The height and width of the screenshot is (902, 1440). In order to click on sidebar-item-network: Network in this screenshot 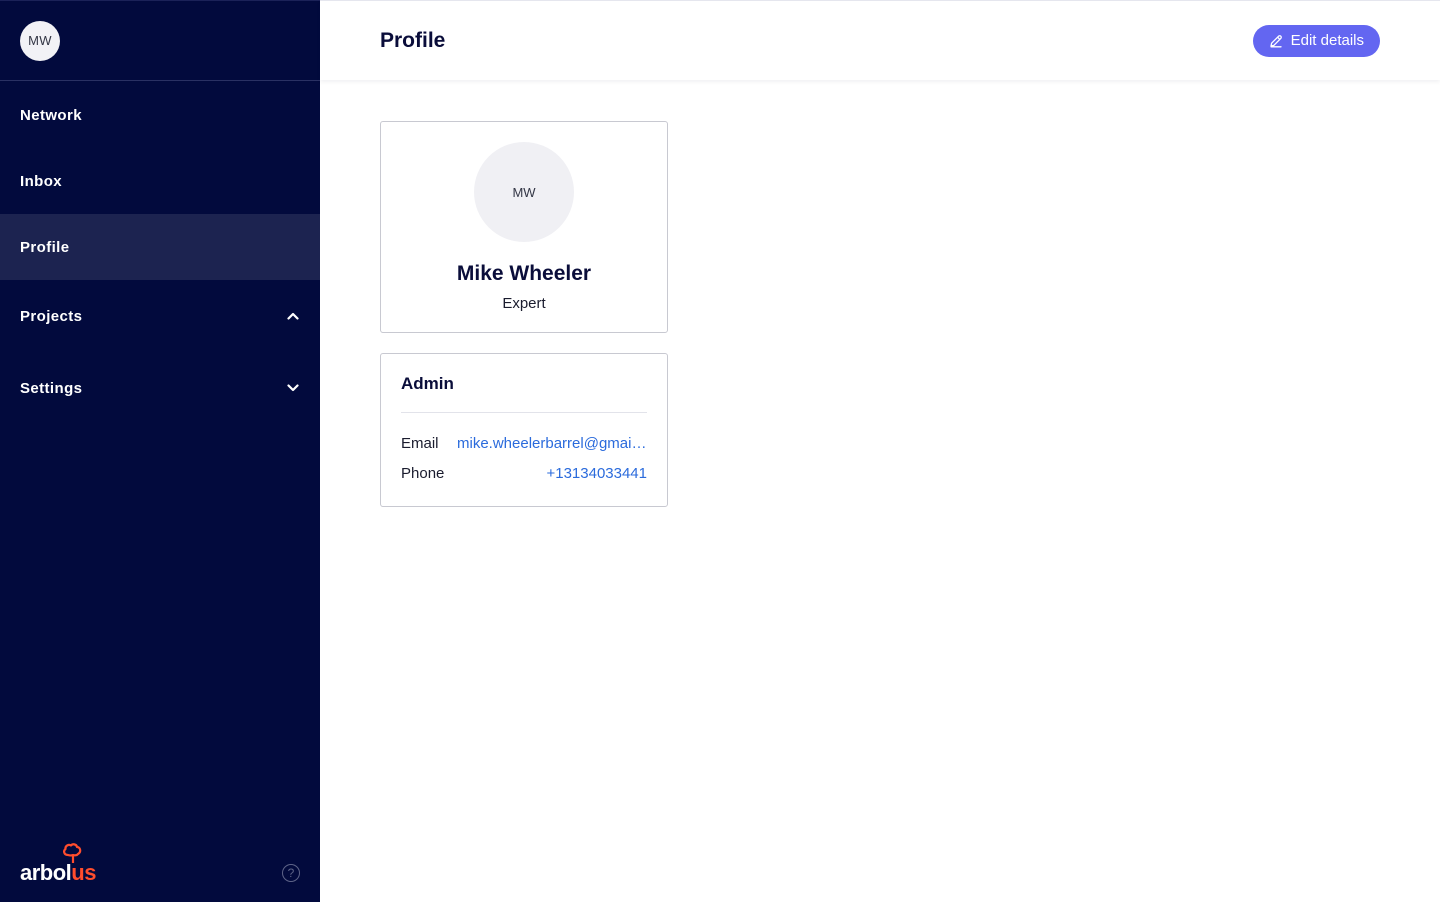, I will do `click(160, 115)`.